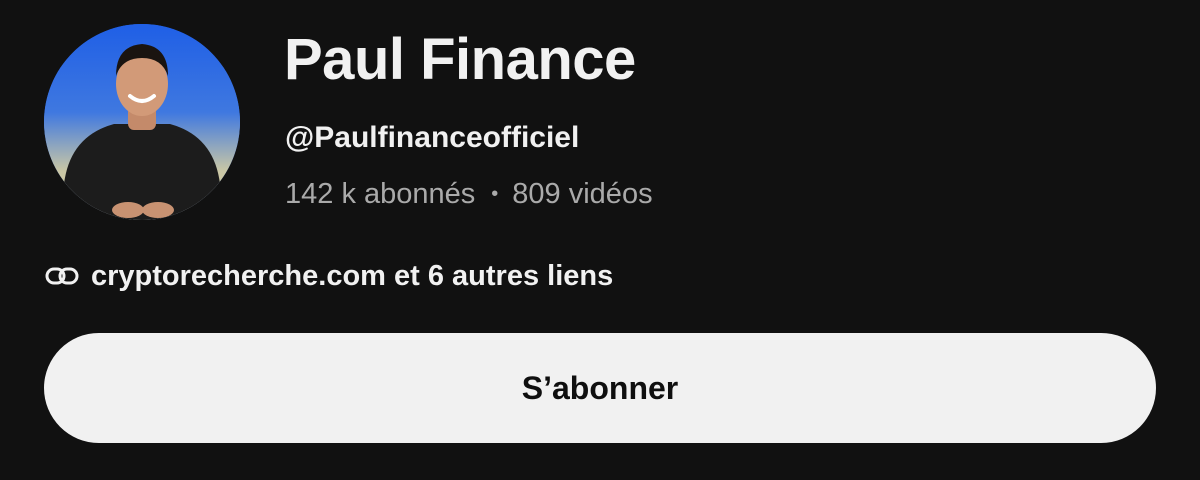  Describe the element at coordinates (432, 137) in the screenshot. I see `channel-handle: @Paulfinanceofficiel` at that location.